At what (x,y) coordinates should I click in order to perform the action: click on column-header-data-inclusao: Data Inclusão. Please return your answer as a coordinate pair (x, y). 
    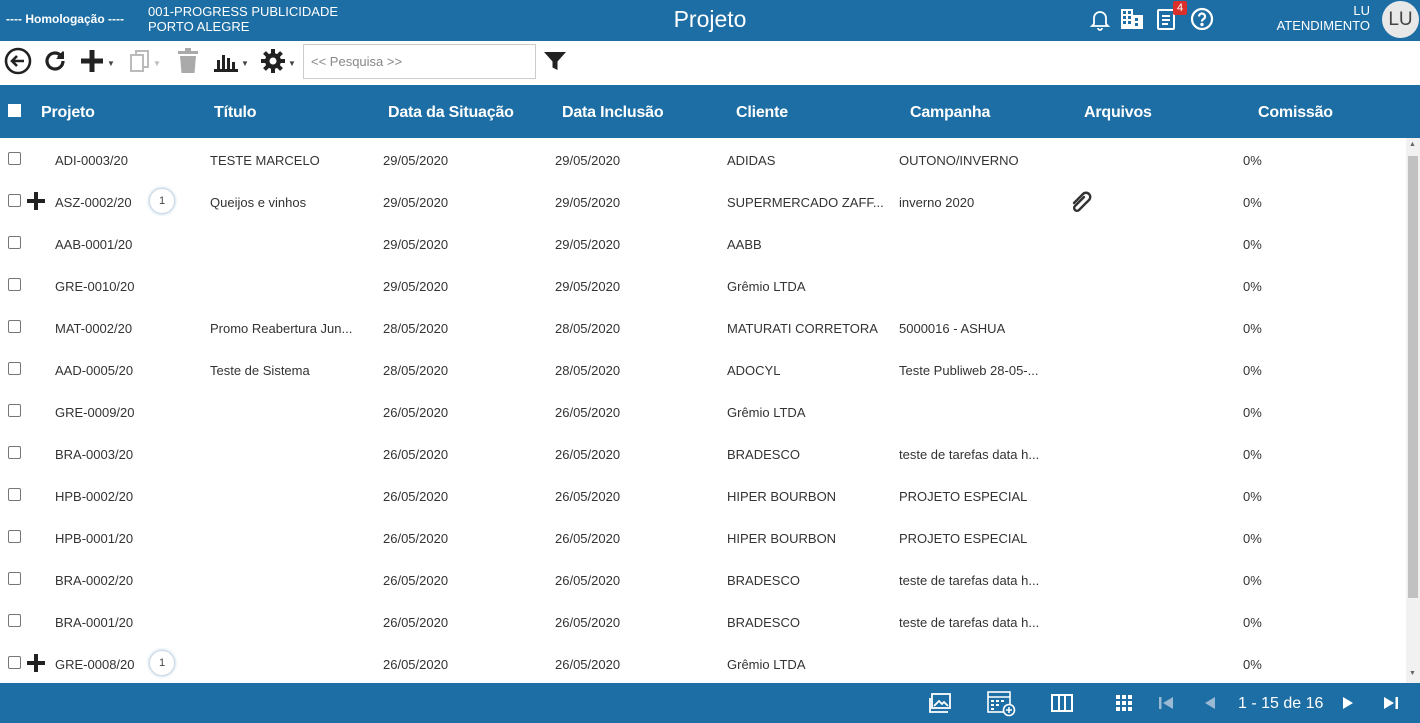
    Looking at the image, I should click on (613, 113).